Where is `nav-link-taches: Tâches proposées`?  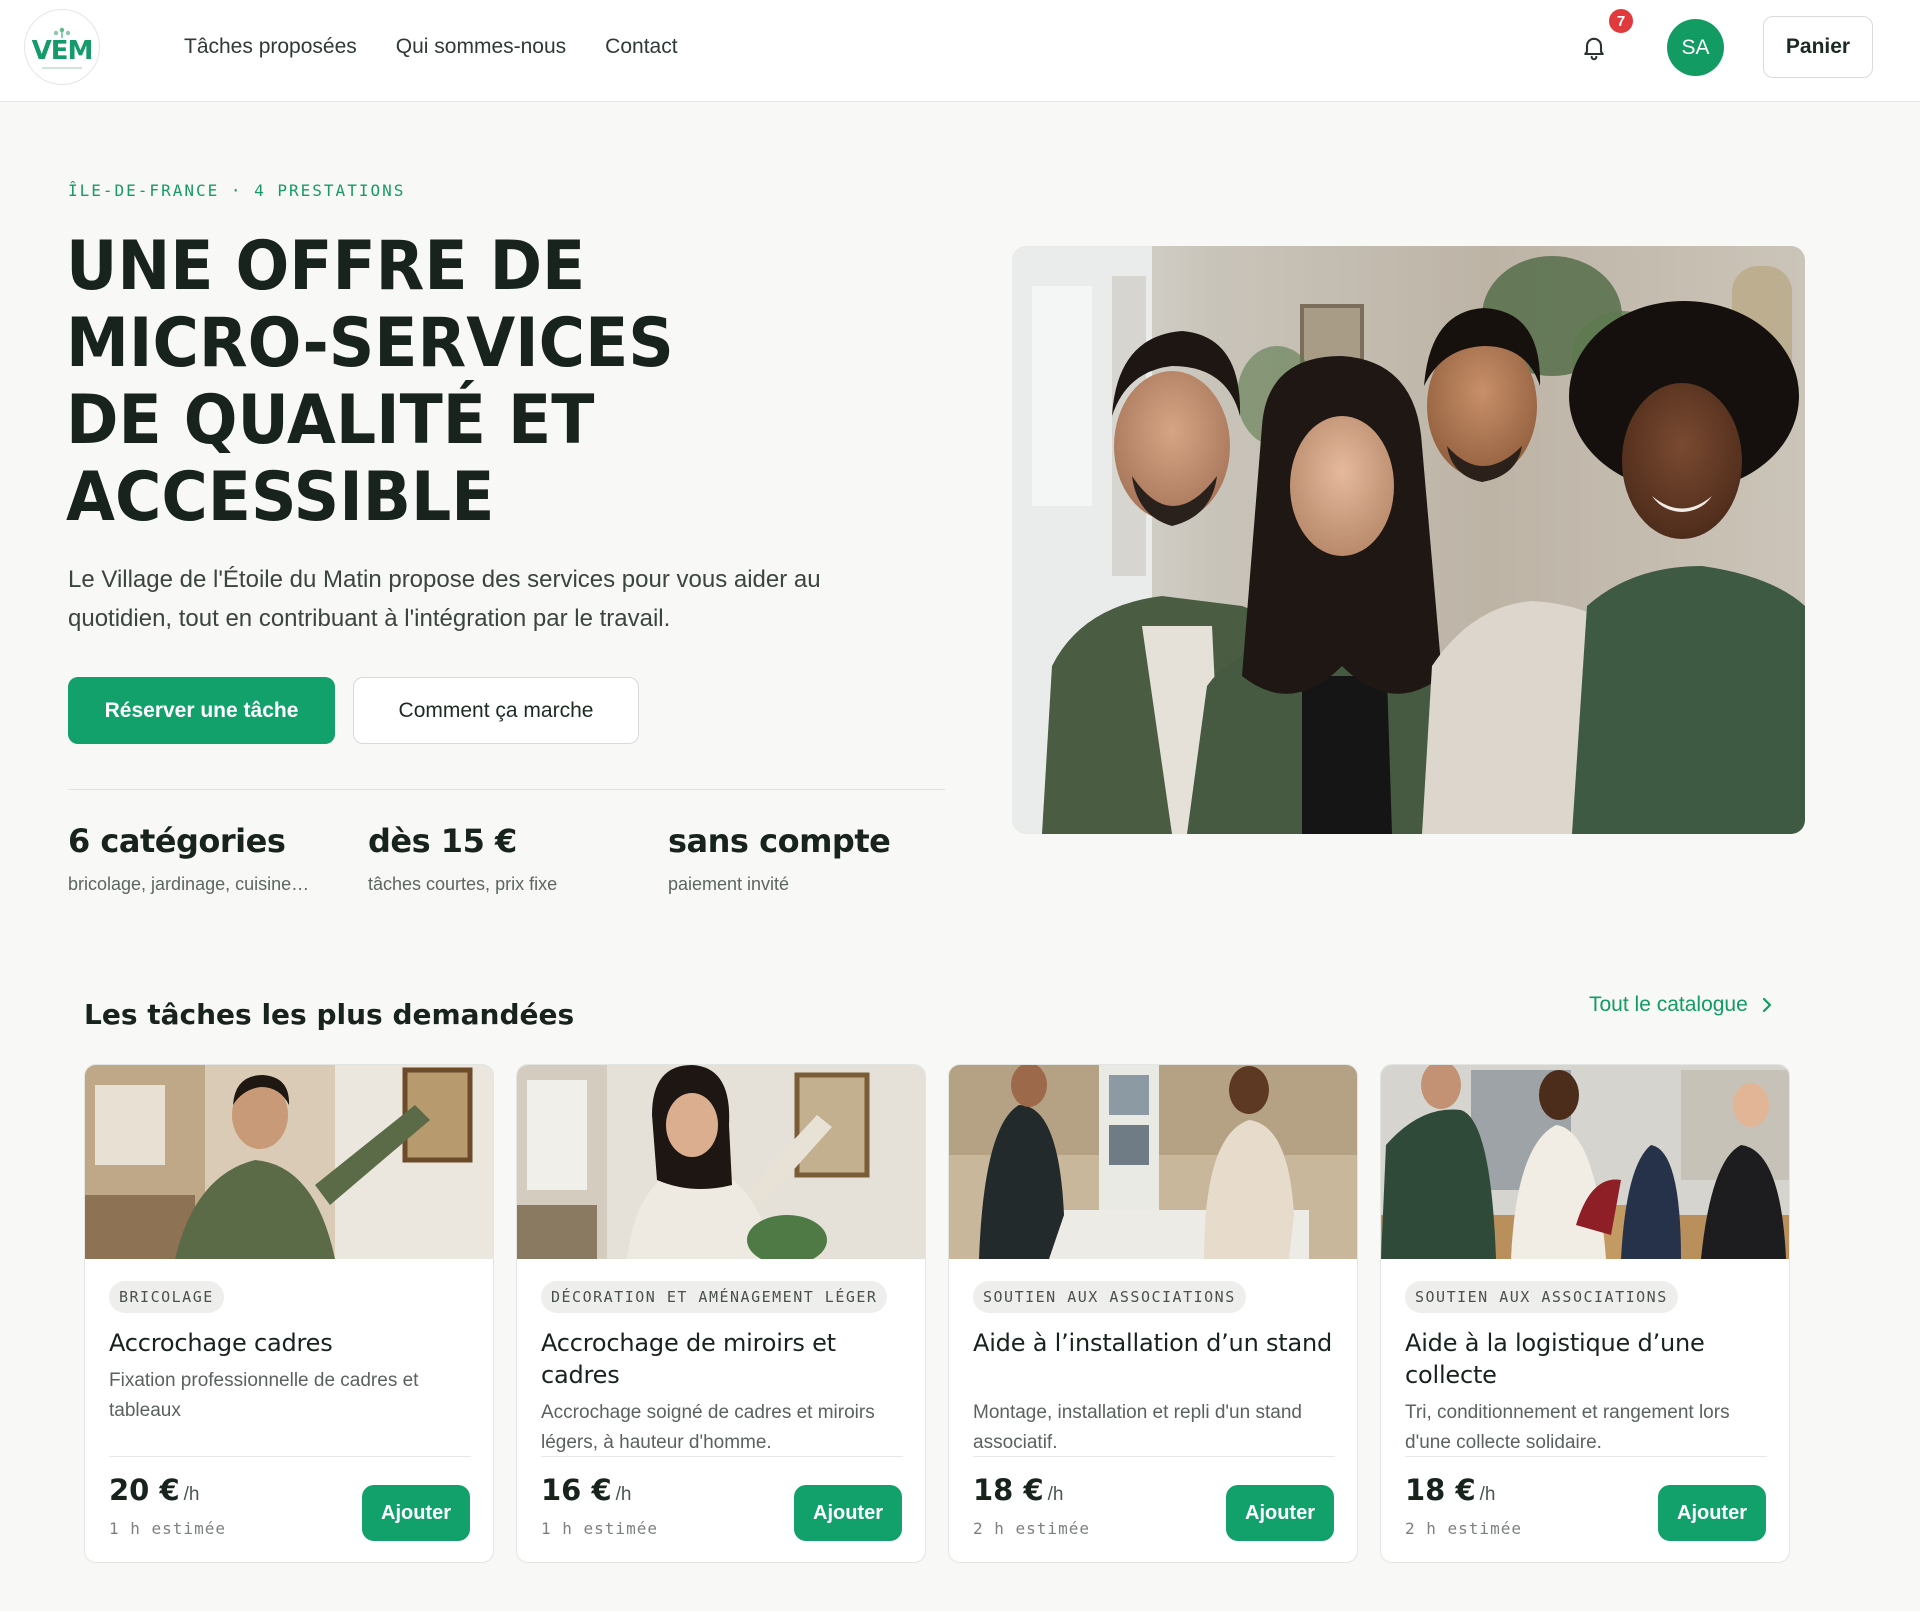 nav-link-taches: Tâches proposées is located at coordinates (270, 47).